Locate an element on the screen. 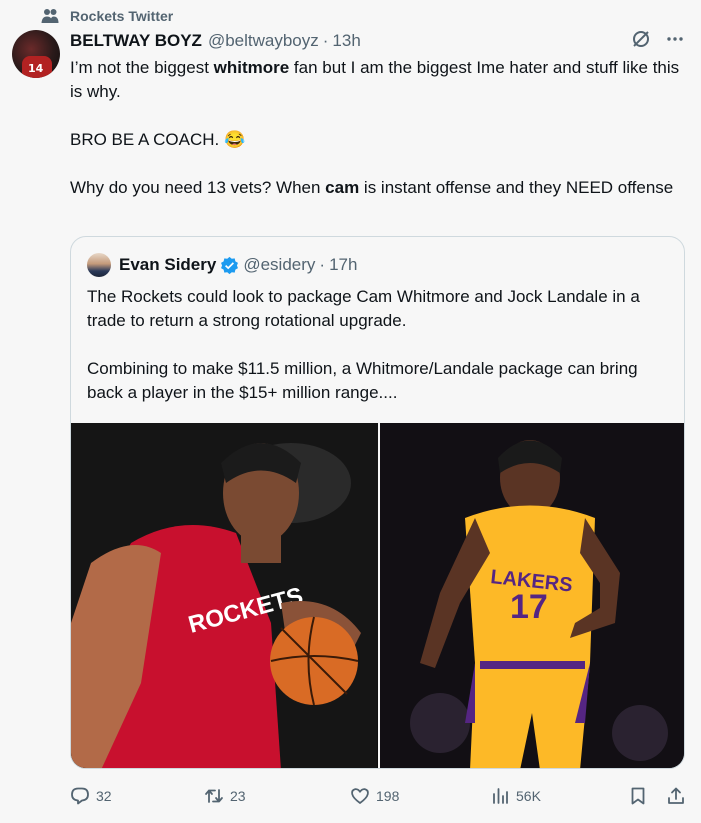  community-context: Rockets Twitter is located at coordinates (106, 16).